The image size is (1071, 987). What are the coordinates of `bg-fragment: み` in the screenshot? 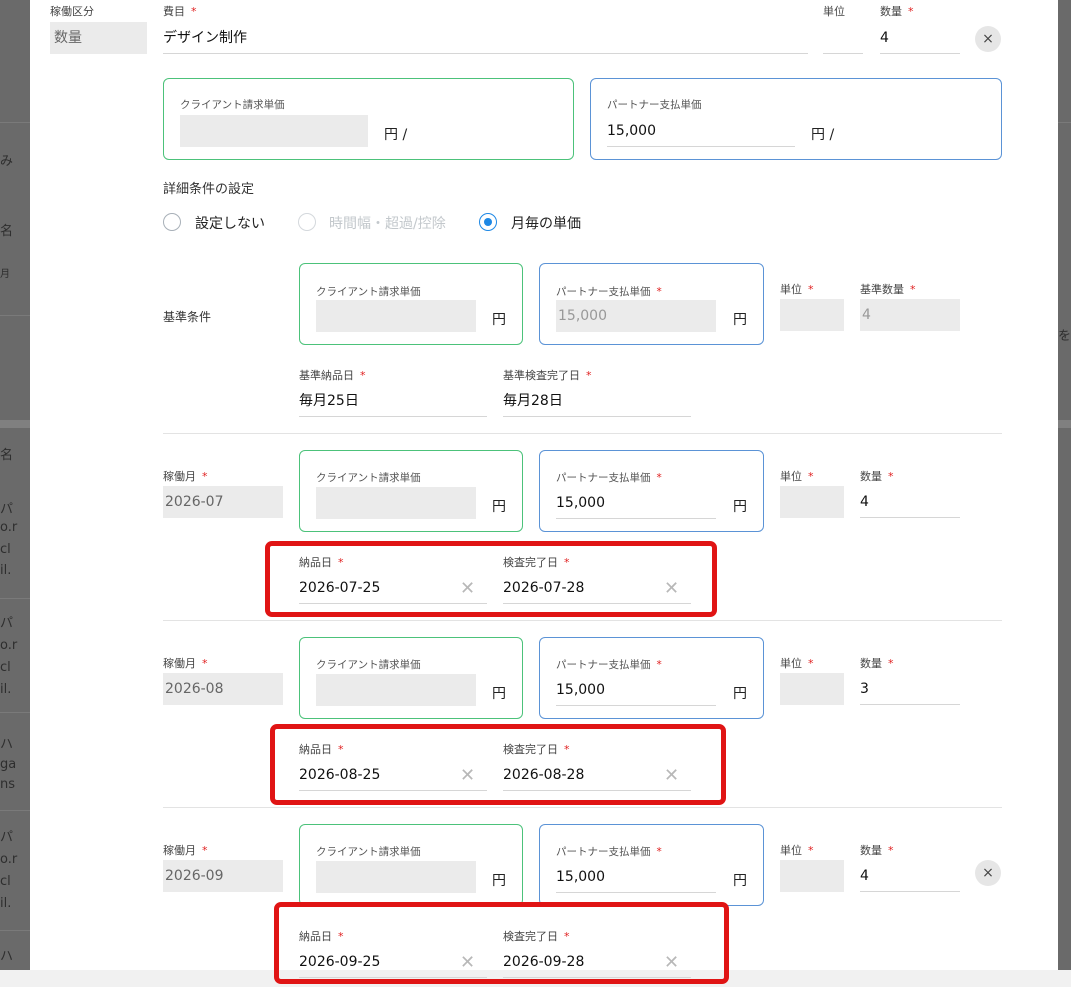 It's located at (7, 161).